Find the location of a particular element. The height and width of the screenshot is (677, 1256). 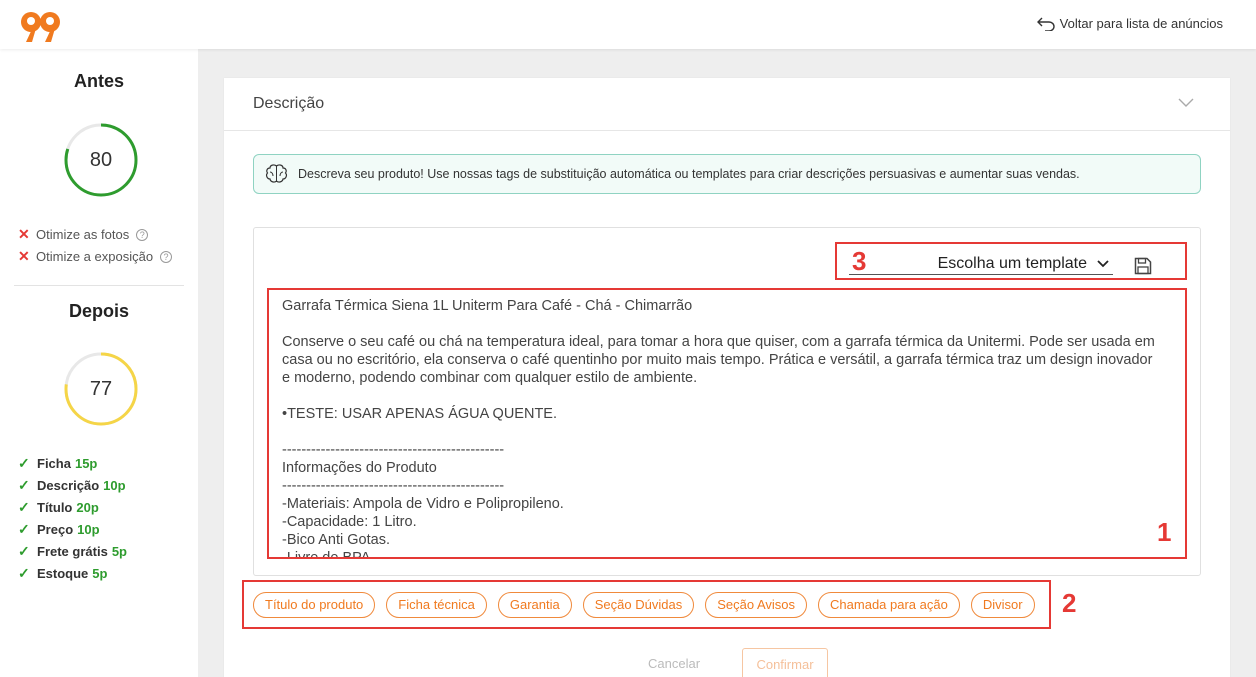

after-score-ring: 77 is located at coordinates (101, 389).